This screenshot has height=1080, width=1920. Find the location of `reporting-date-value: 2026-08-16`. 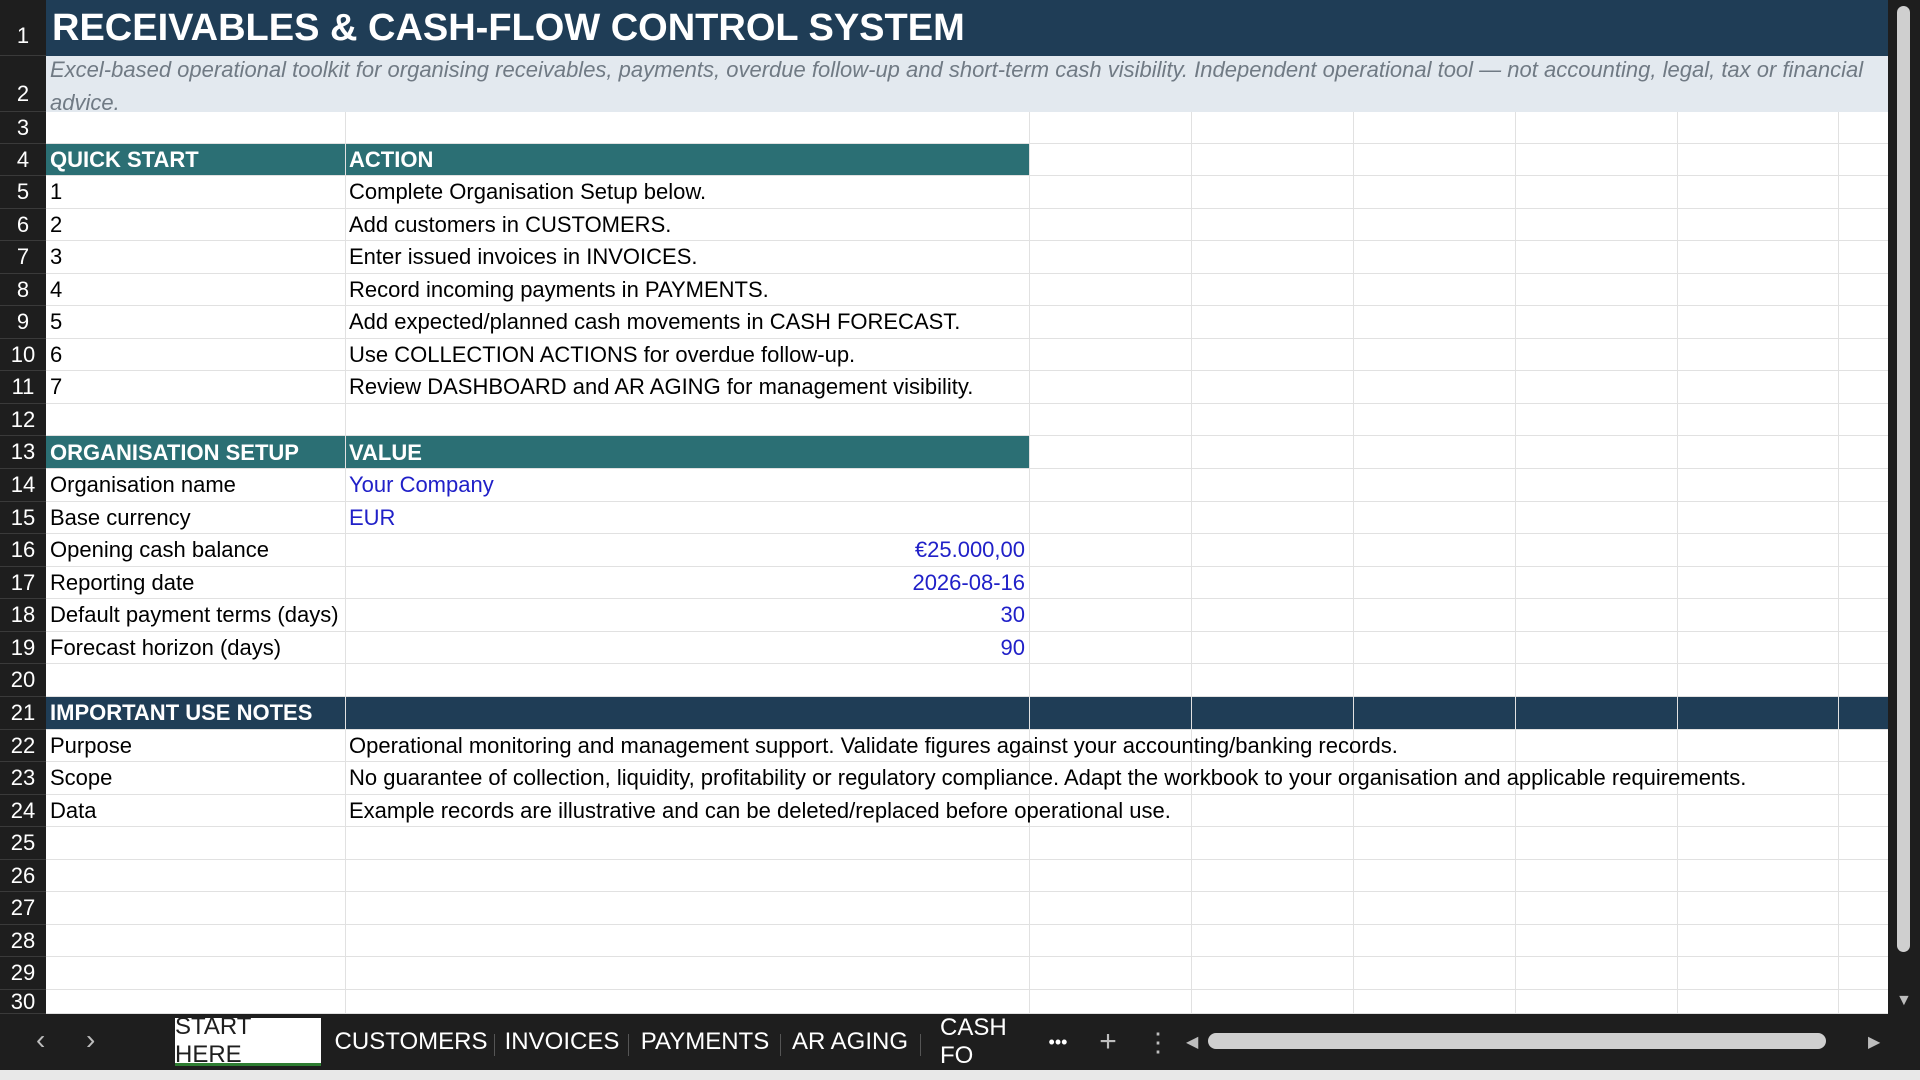

reporting-date-value: 2026-08-16 is located at coordinates (687, 583).